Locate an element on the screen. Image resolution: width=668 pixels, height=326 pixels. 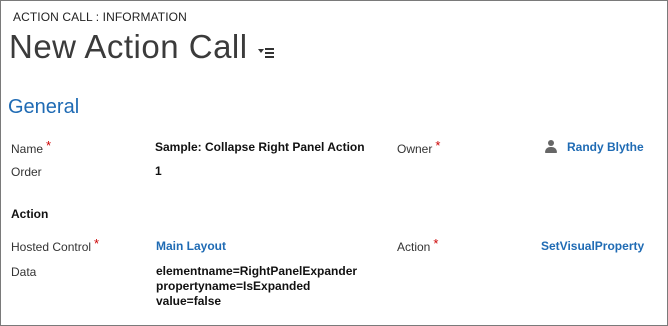
entity-label: ACTION CALL : INFORMATION is located at coordinates (100, 17).